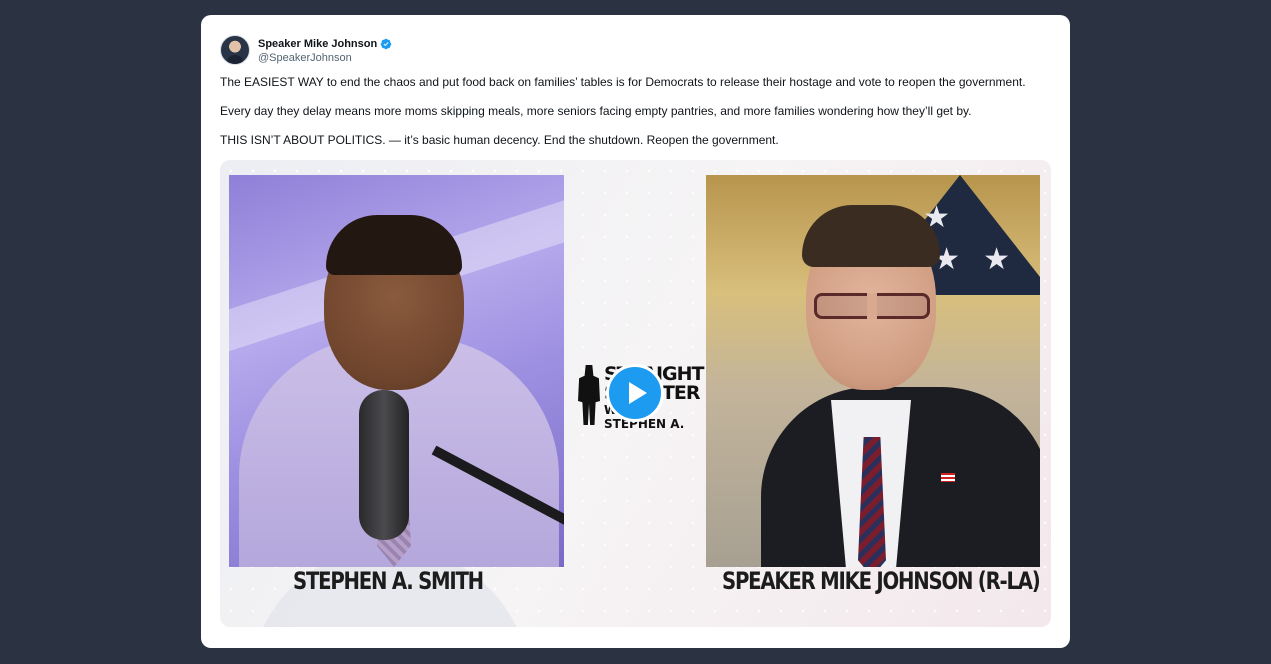 This screenshot has height=664, width=1271. I want to click on author-names: Speaker Mike Johnson @SpeakerJohnson, so click(325, 50).